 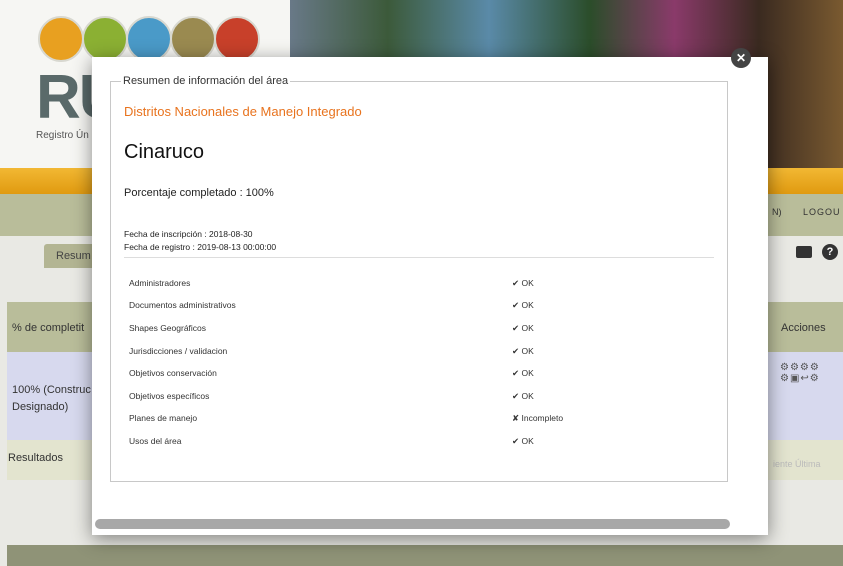 I want to click on fecha-registro: Fecha de registro : 2019-08-13 00:00:00, so click(x=200, y=247).